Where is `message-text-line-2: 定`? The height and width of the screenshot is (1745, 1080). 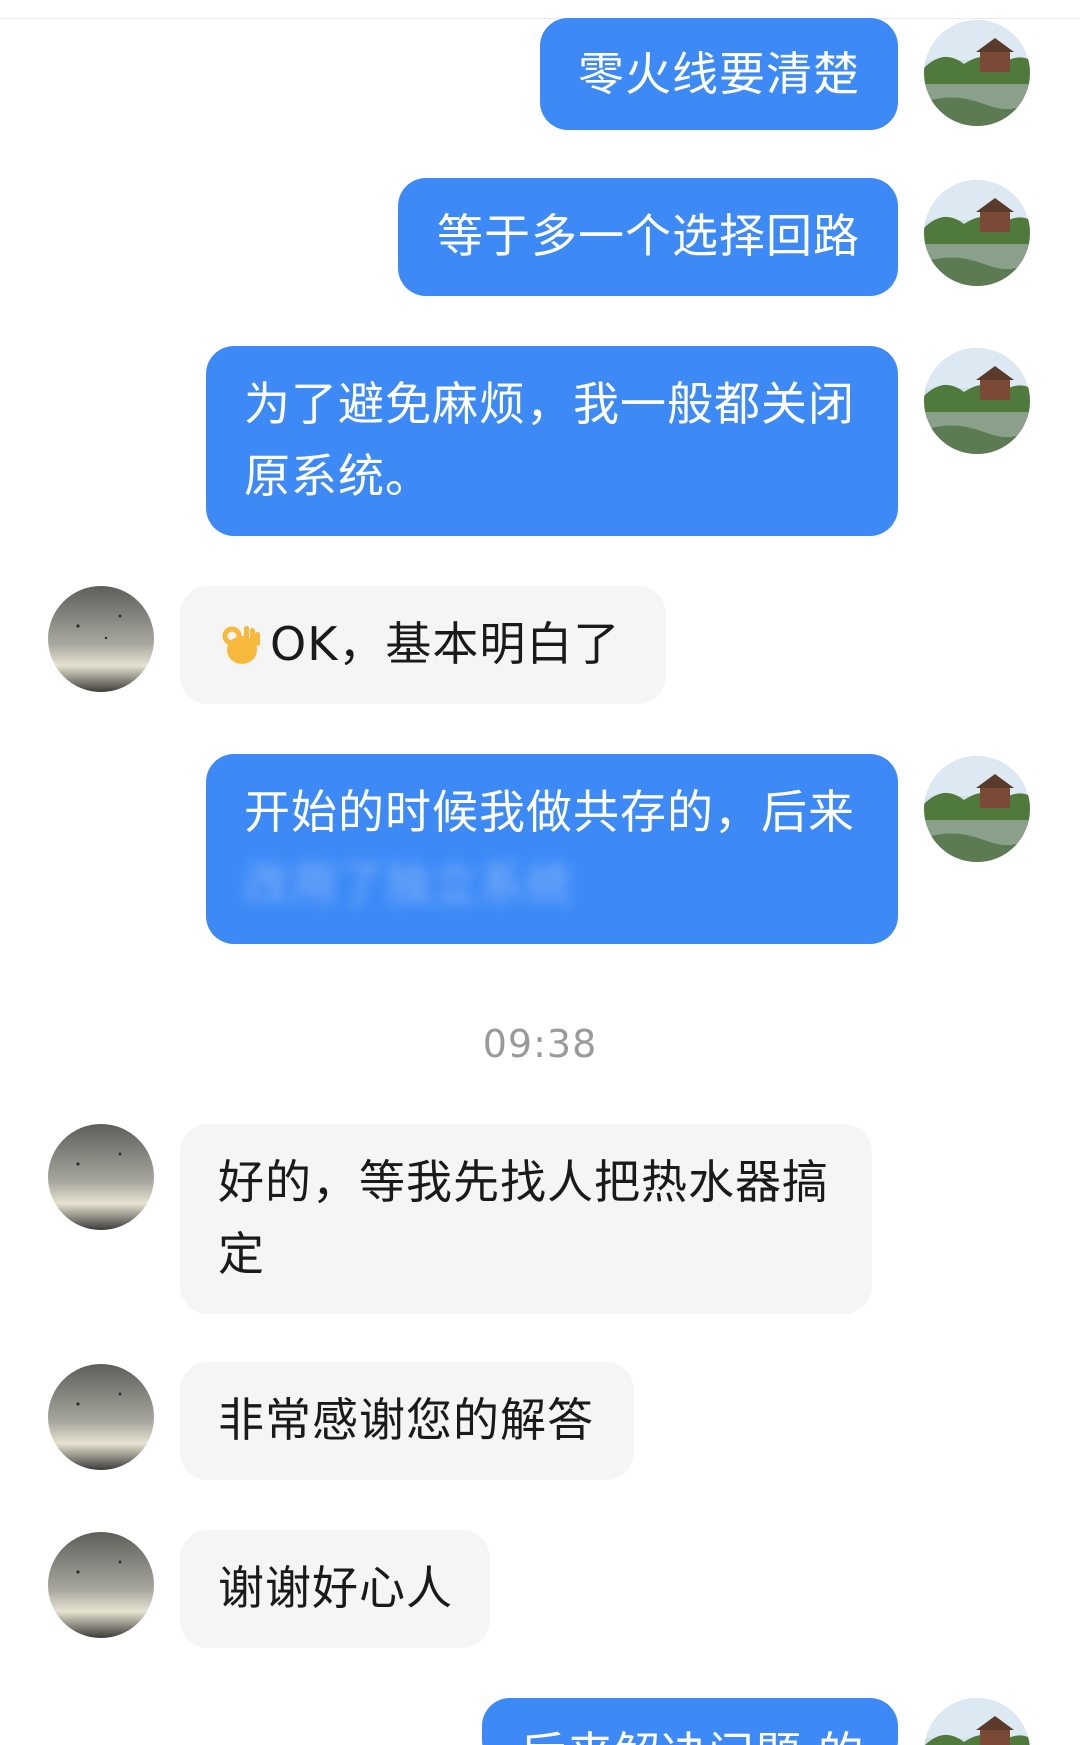 message-text-line-2: 定 is located at coordinates (241, 1254).